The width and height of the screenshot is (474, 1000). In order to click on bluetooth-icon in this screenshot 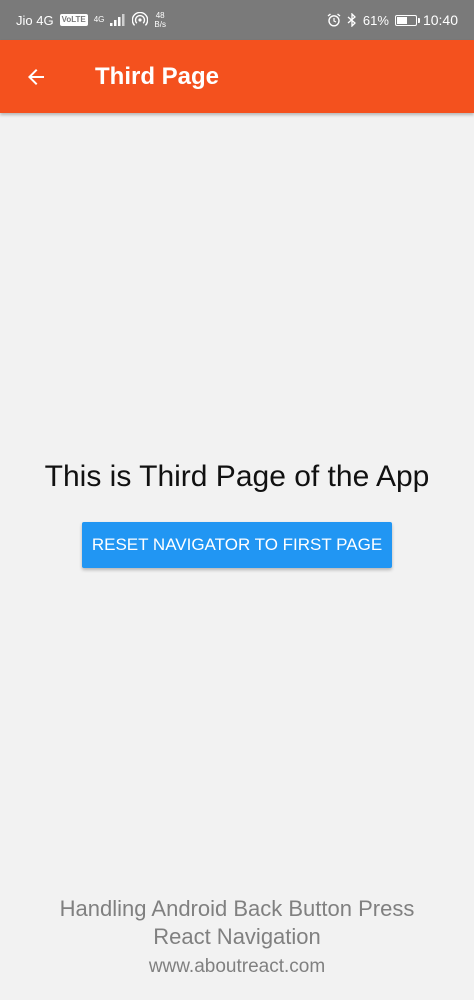, I will do `click(351, 20)`.